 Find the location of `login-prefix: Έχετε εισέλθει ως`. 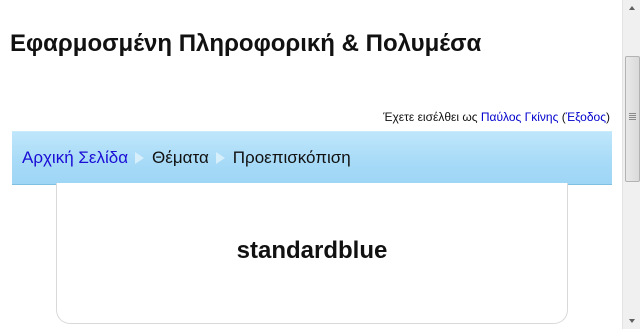

login-prefix: Έχετε εισέλθει ως is located at coordinates (432, 117).